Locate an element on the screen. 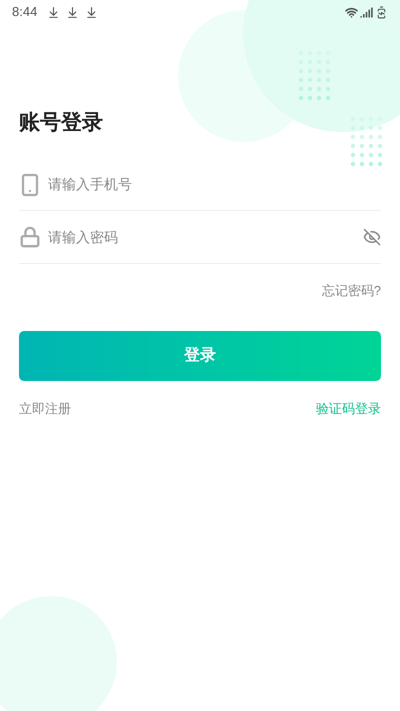 The image size is (400, 711). sms-login-link: 验证码登录 is located at coordinates (348, 408).